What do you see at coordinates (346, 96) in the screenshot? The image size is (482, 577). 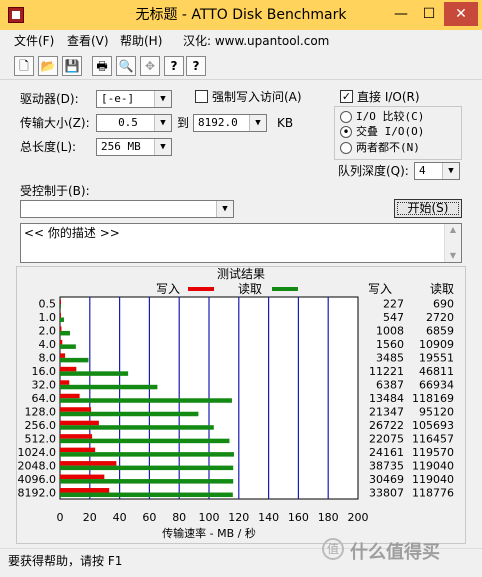 I see `direct-io-checkbox: ✓` at bounding box center [346, 96].